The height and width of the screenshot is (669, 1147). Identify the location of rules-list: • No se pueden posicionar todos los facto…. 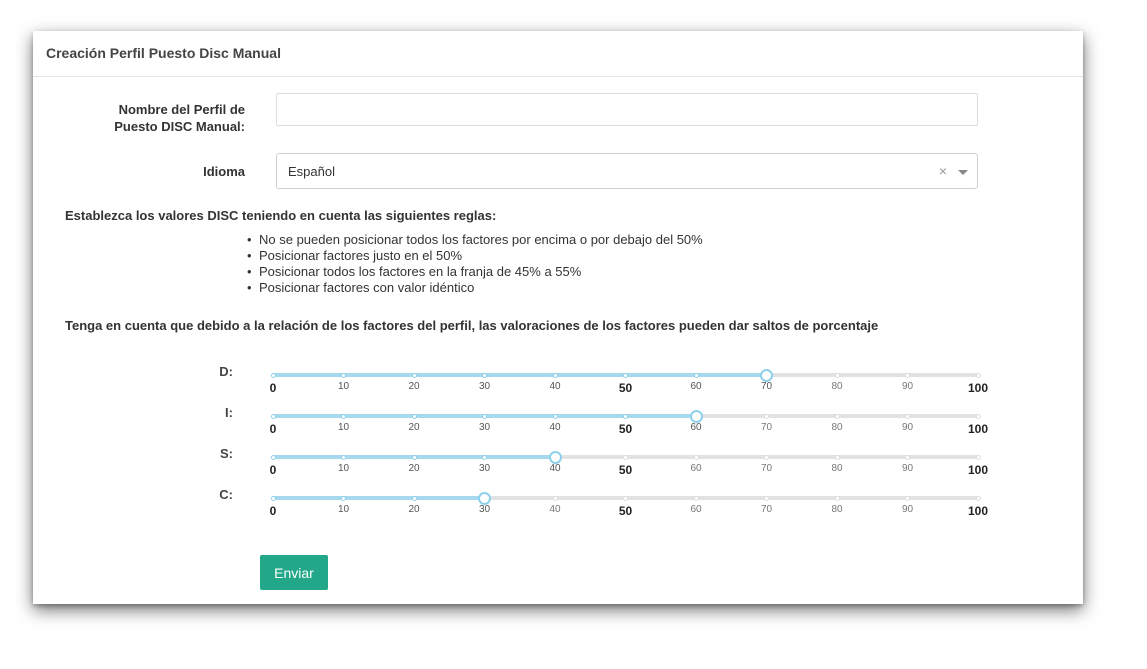
(475, 264).